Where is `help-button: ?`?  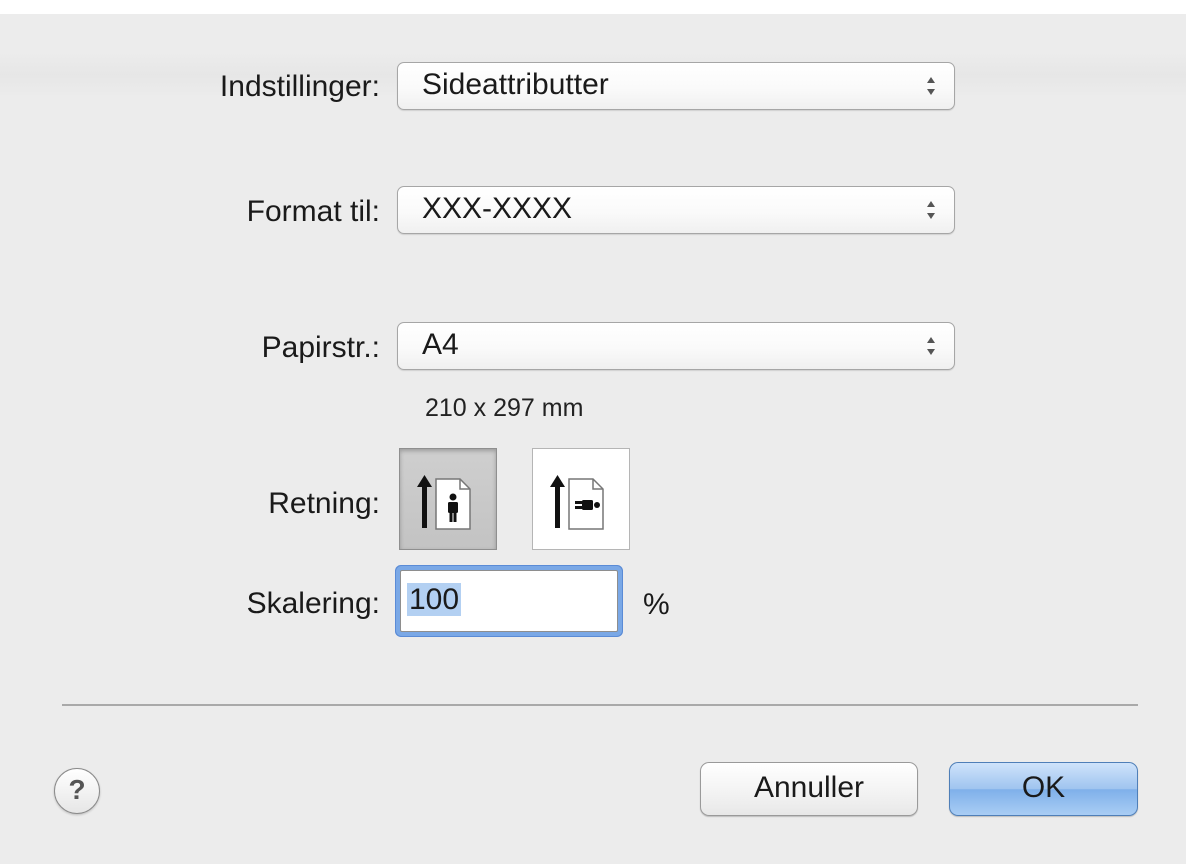
help-button: ? is located at coordinates (77, 791).